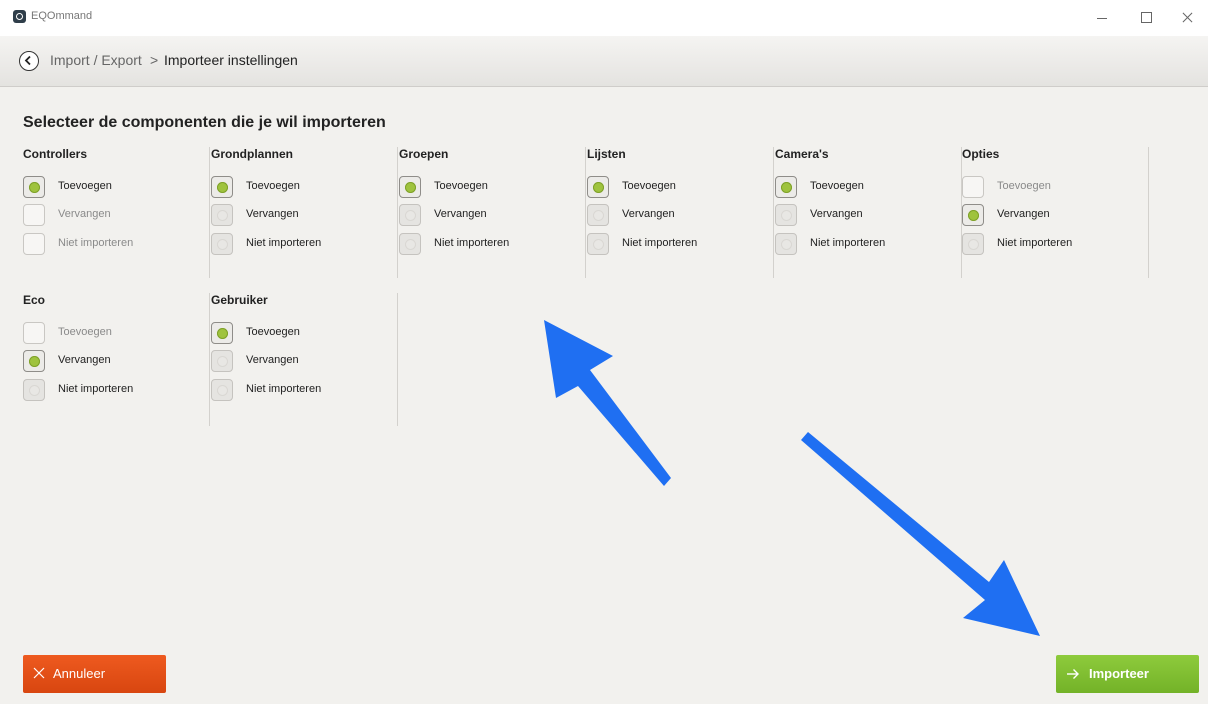 The image size is (1208, 704). What do you see at coordinates (981, 154) in the screenshot?
I see `column-title: Opties` at bounding box center [981, 154].